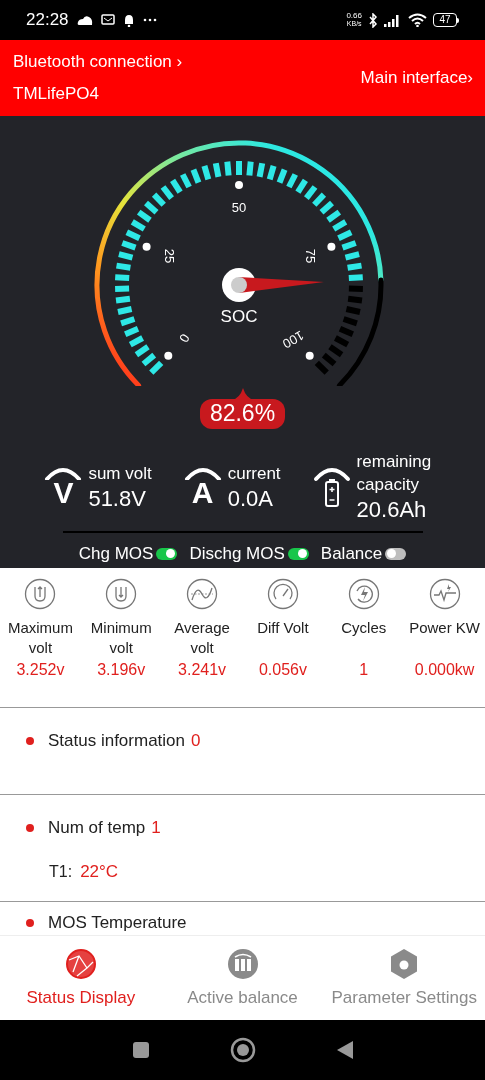 Image resolution: width=485 pixels, height=1080 pixels. I want to click on section-count: 0, so click(196, 741).